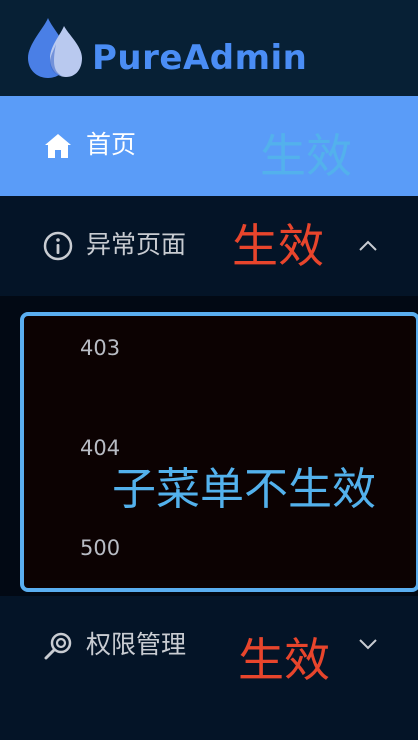 The width and height of the screenshot is (418, 740). Describe the element at coordinates (244, 489) in the screenshot. I see `annotation-submenu-not-effective: 子菜单不生效` at that location.